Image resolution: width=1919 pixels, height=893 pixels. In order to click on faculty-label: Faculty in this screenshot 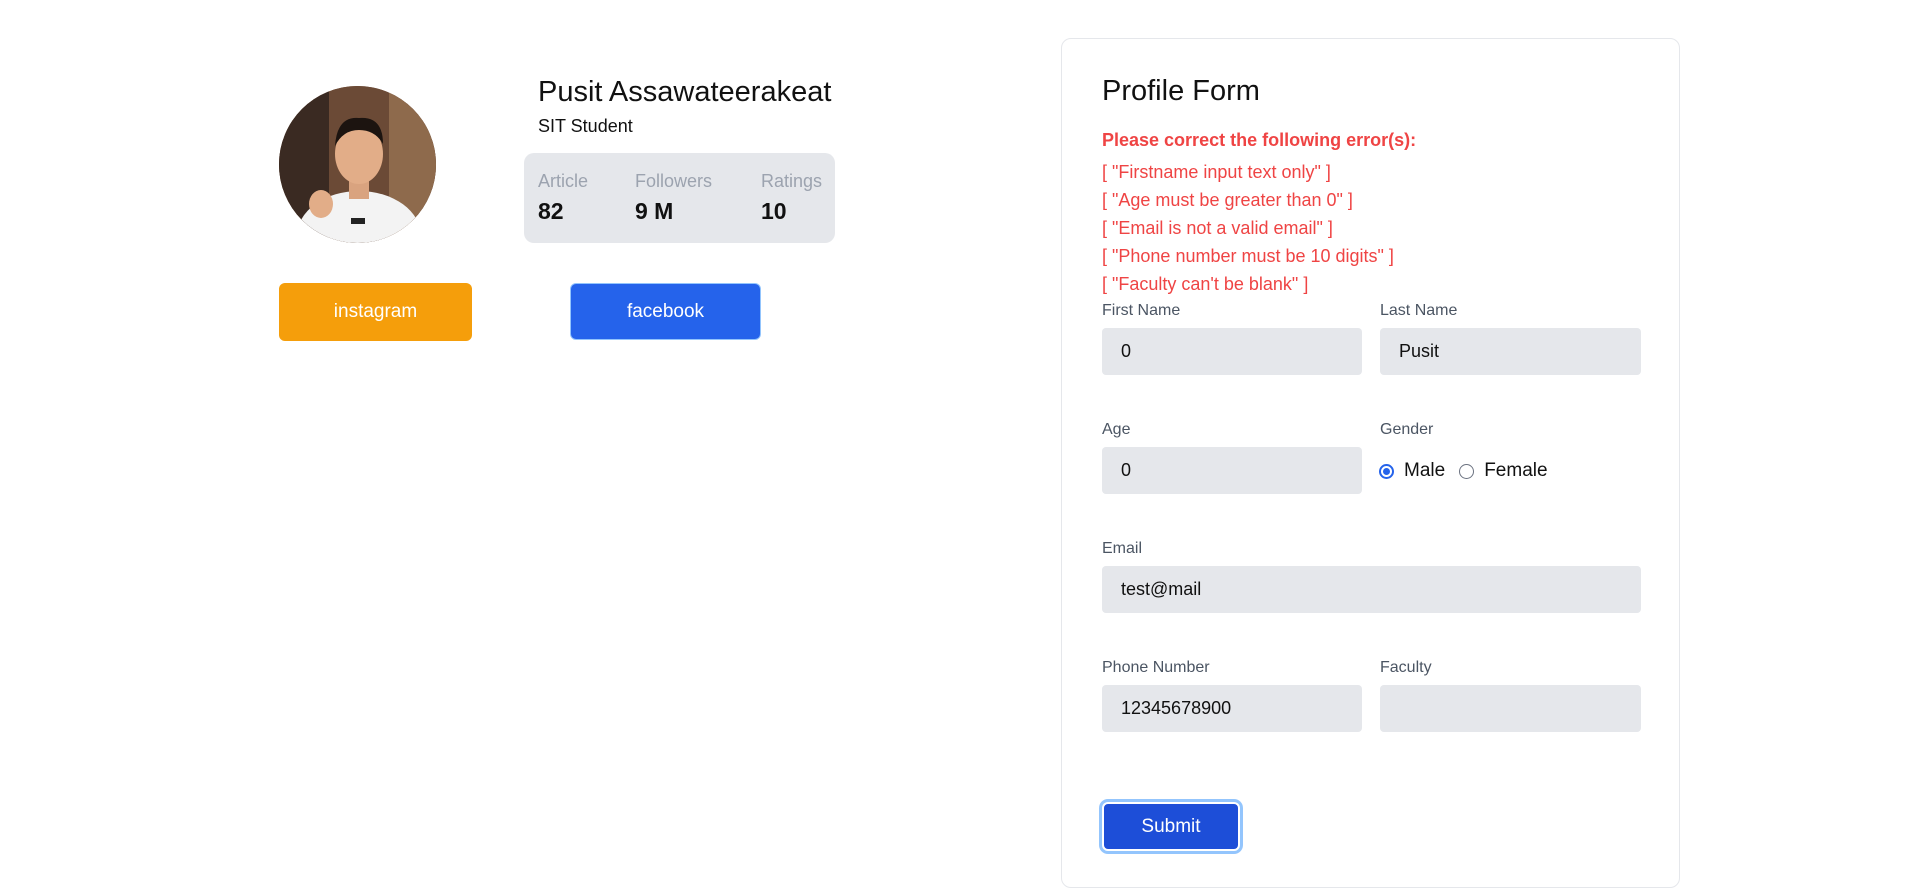, I will do `click(1406, 667)`.